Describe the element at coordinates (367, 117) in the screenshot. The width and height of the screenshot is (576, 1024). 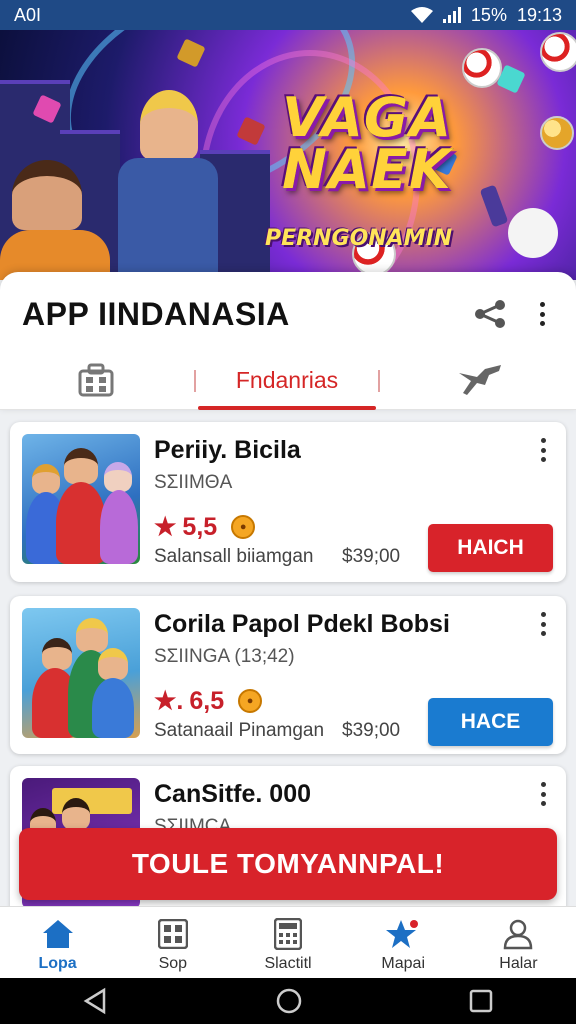
I see `banner-title-line1: VAGA` at that location.